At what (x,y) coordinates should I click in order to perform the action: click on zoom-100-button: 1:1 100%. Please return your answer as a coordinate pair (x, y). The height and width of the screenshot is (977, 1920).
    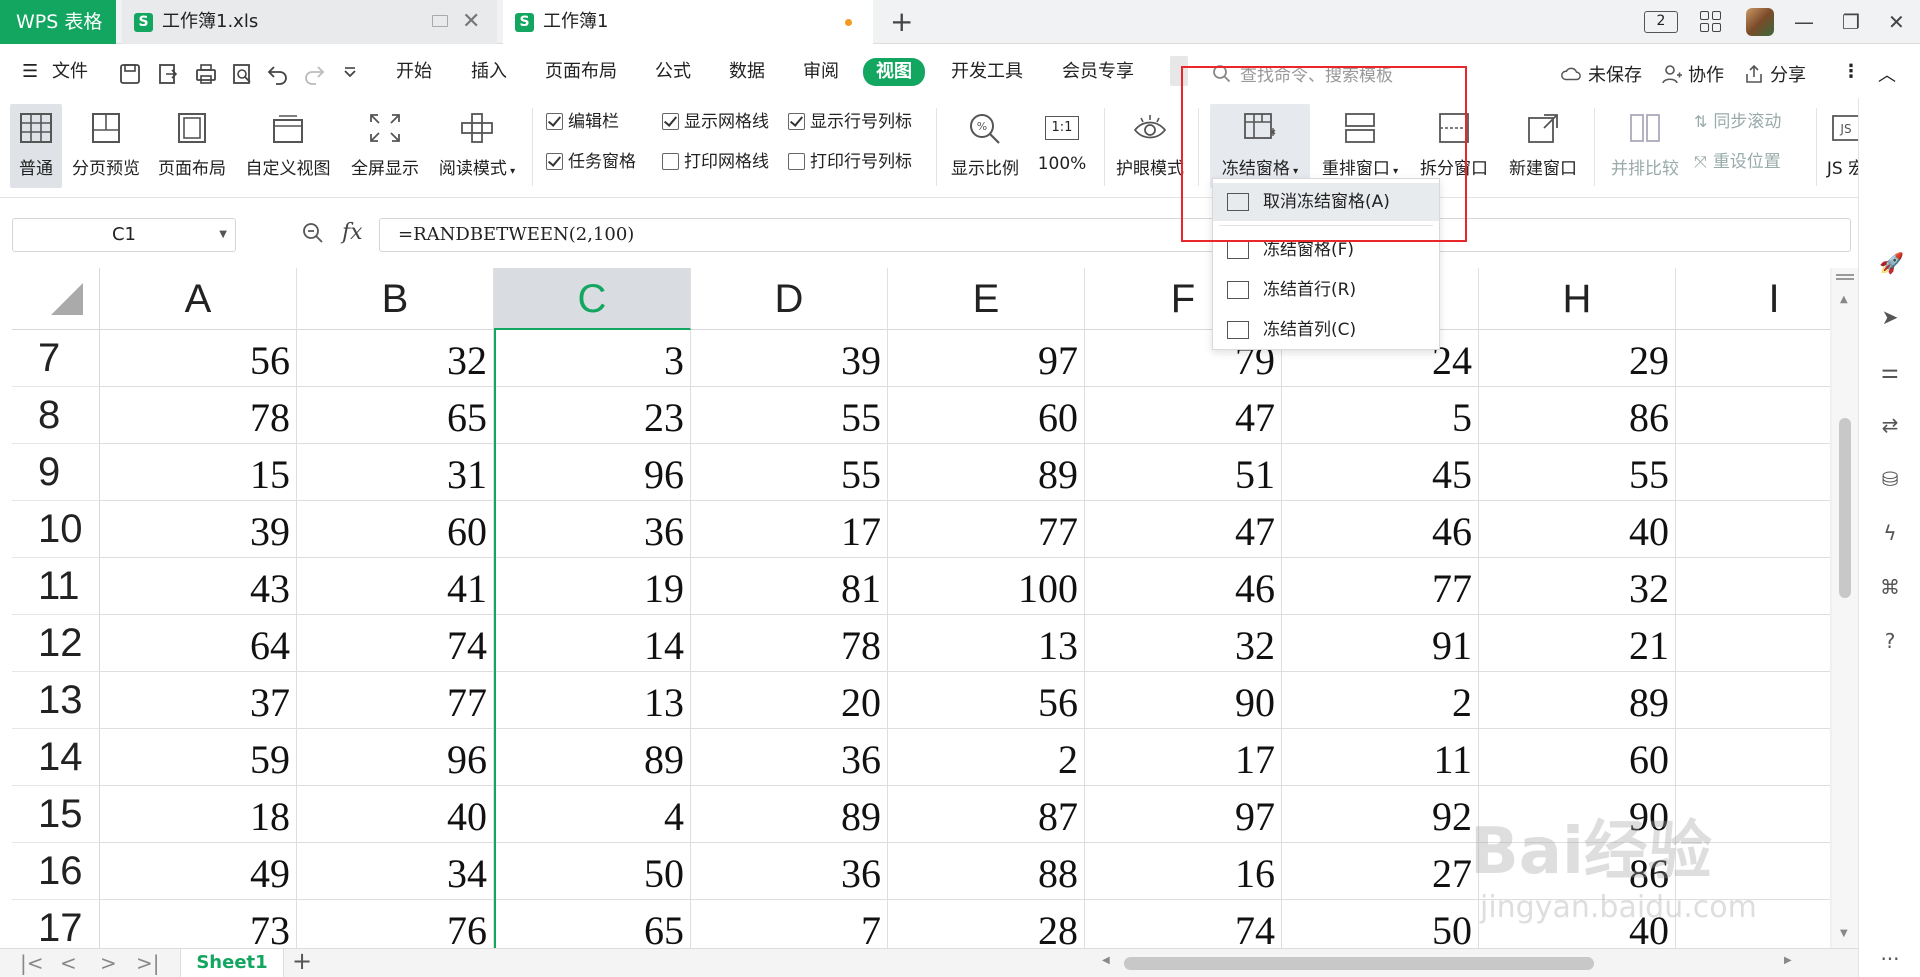
    Looking at the image, I should click on (1062, 146).